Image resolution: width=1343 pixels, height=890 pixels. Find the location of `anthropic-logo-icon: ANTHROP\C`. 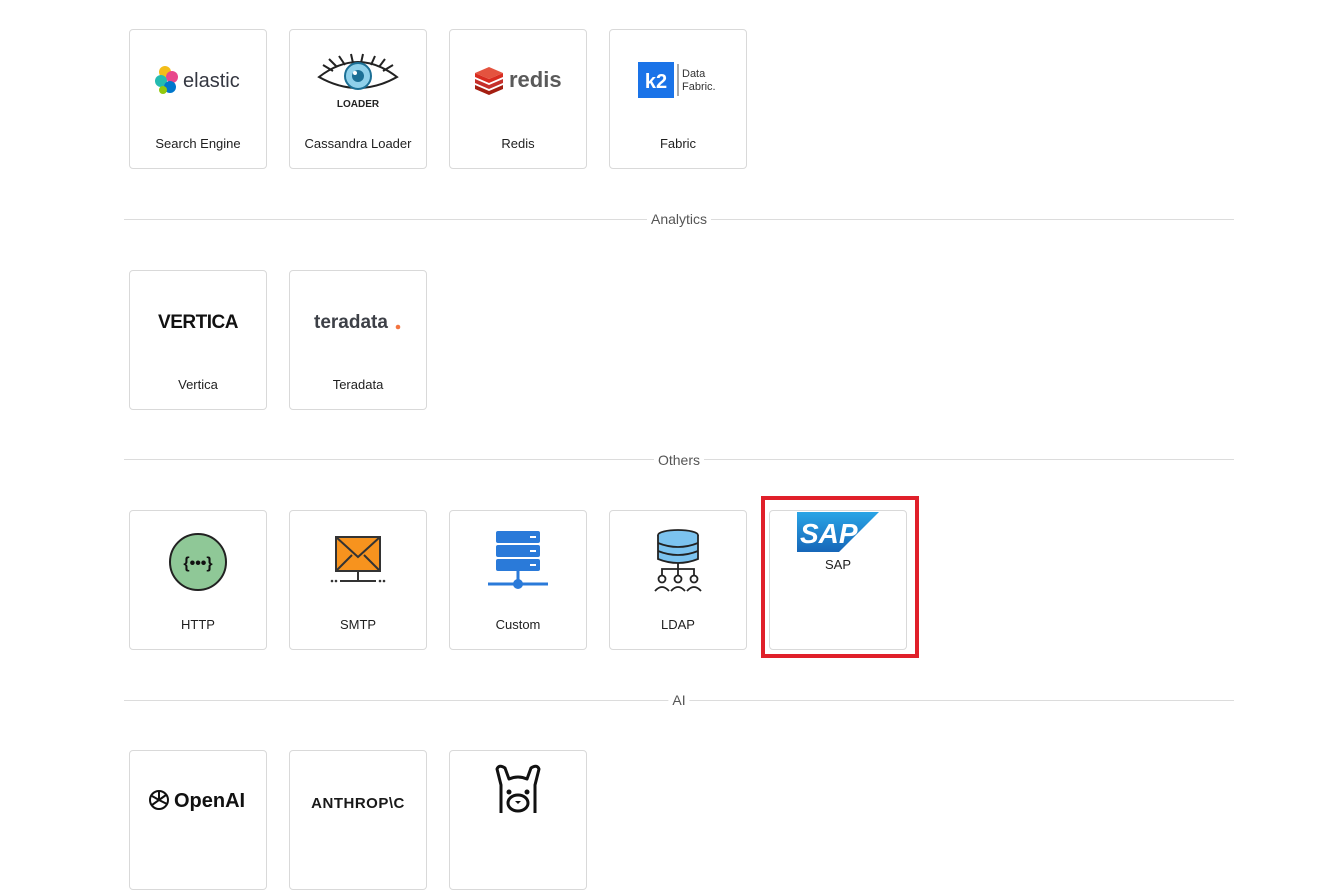

anthropic-logo-icon: ANTHROP\C is located at coordinates (358, 802).